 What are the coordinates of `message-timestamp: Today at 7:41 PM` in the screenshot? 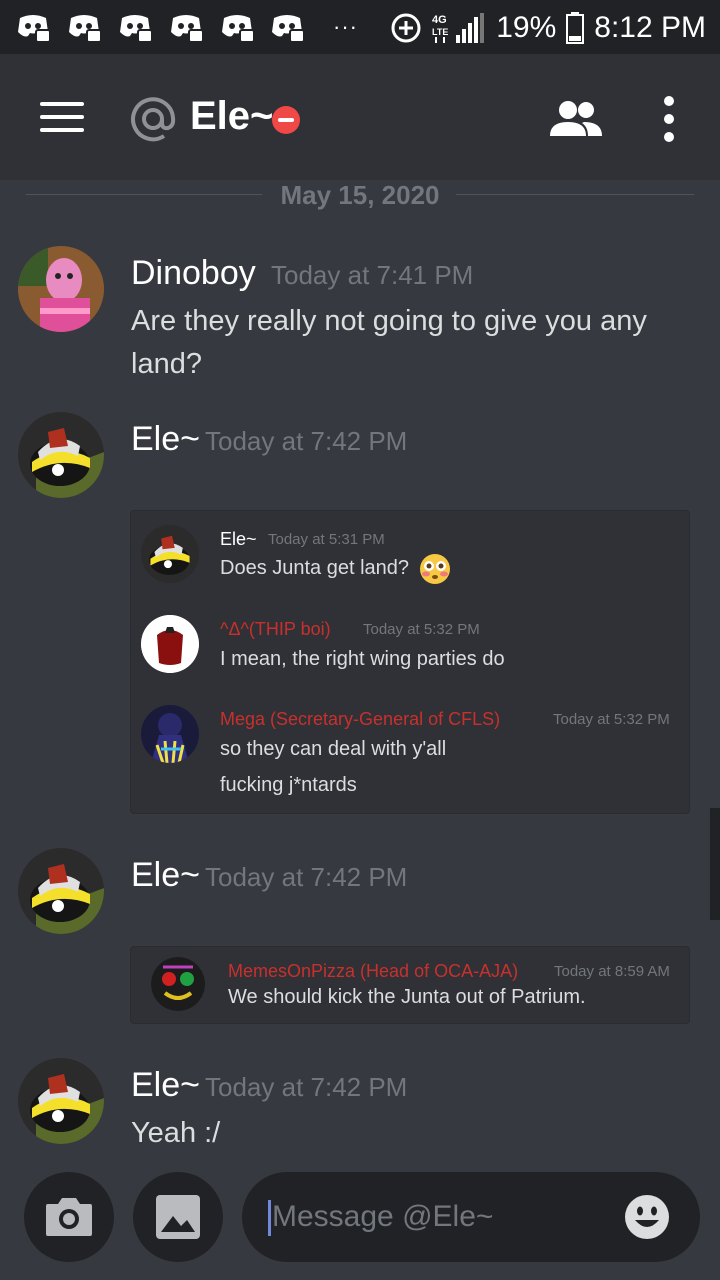 It's located at (372, 275).